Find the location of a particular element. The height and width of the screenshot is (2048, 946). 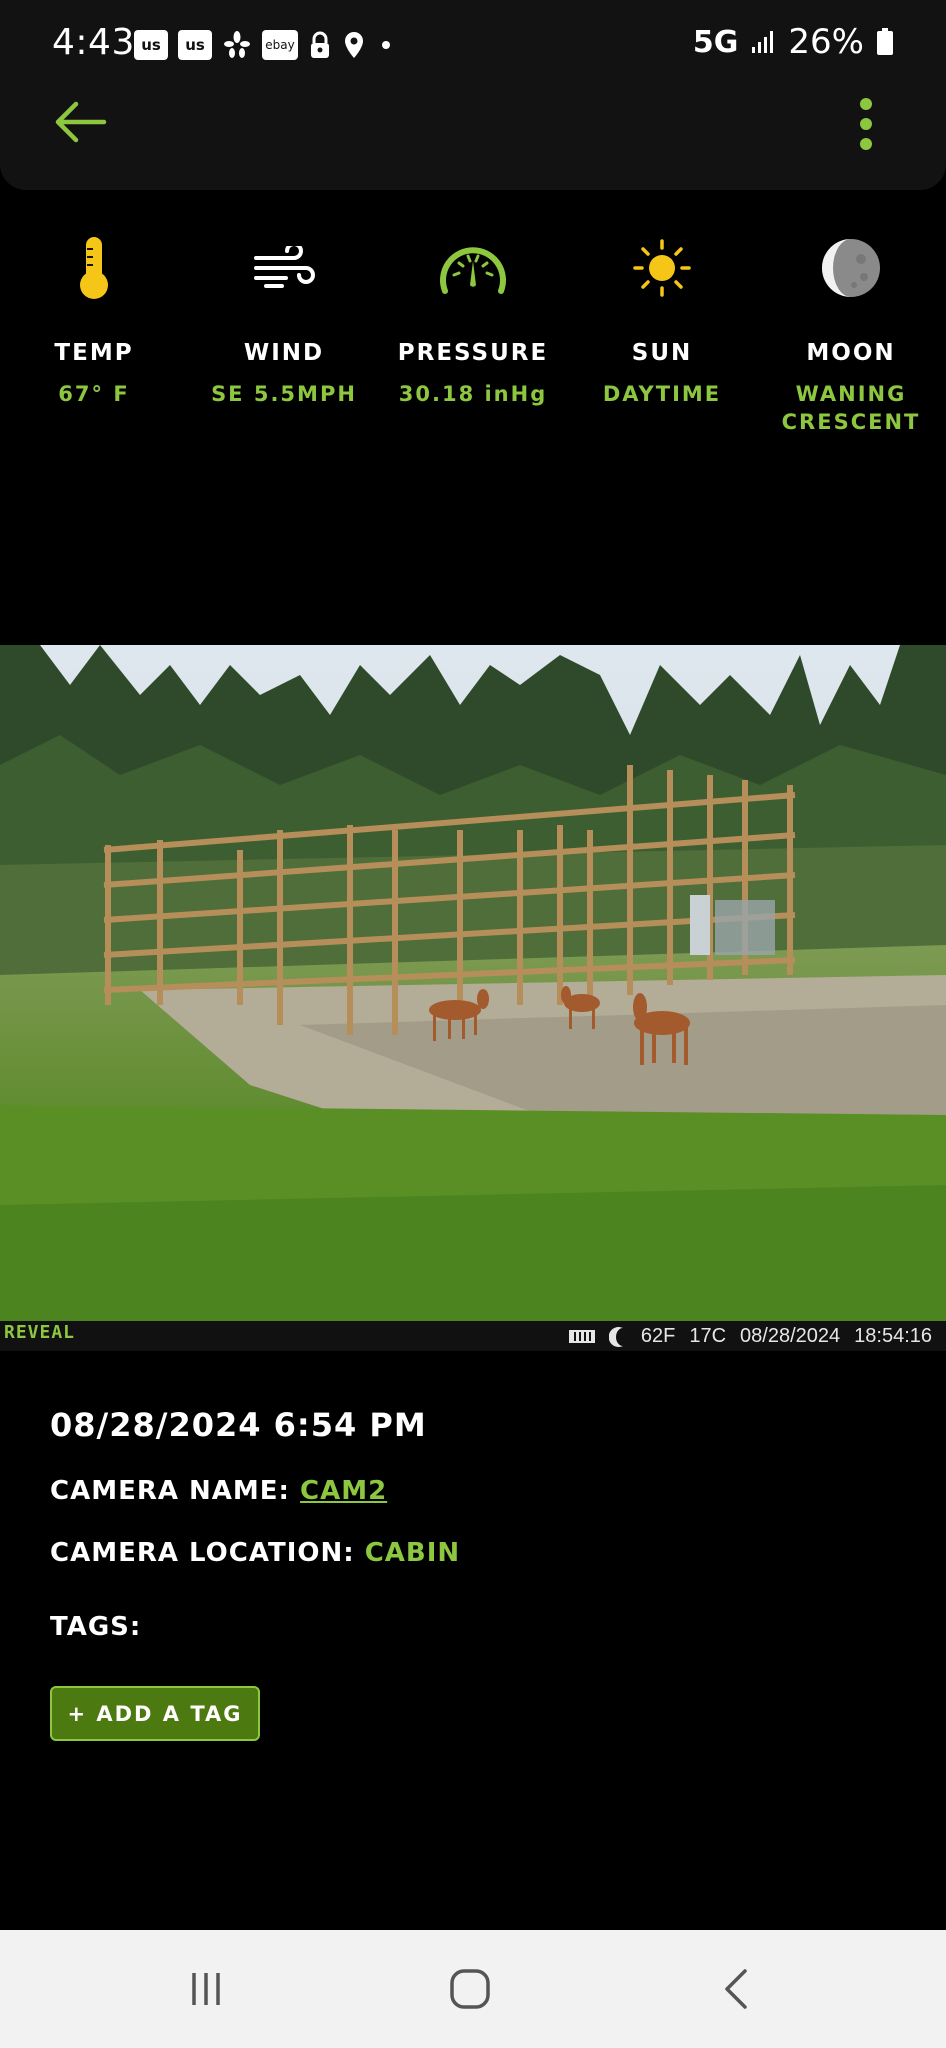

thermometer-icon is located at coordinates (94, 268).